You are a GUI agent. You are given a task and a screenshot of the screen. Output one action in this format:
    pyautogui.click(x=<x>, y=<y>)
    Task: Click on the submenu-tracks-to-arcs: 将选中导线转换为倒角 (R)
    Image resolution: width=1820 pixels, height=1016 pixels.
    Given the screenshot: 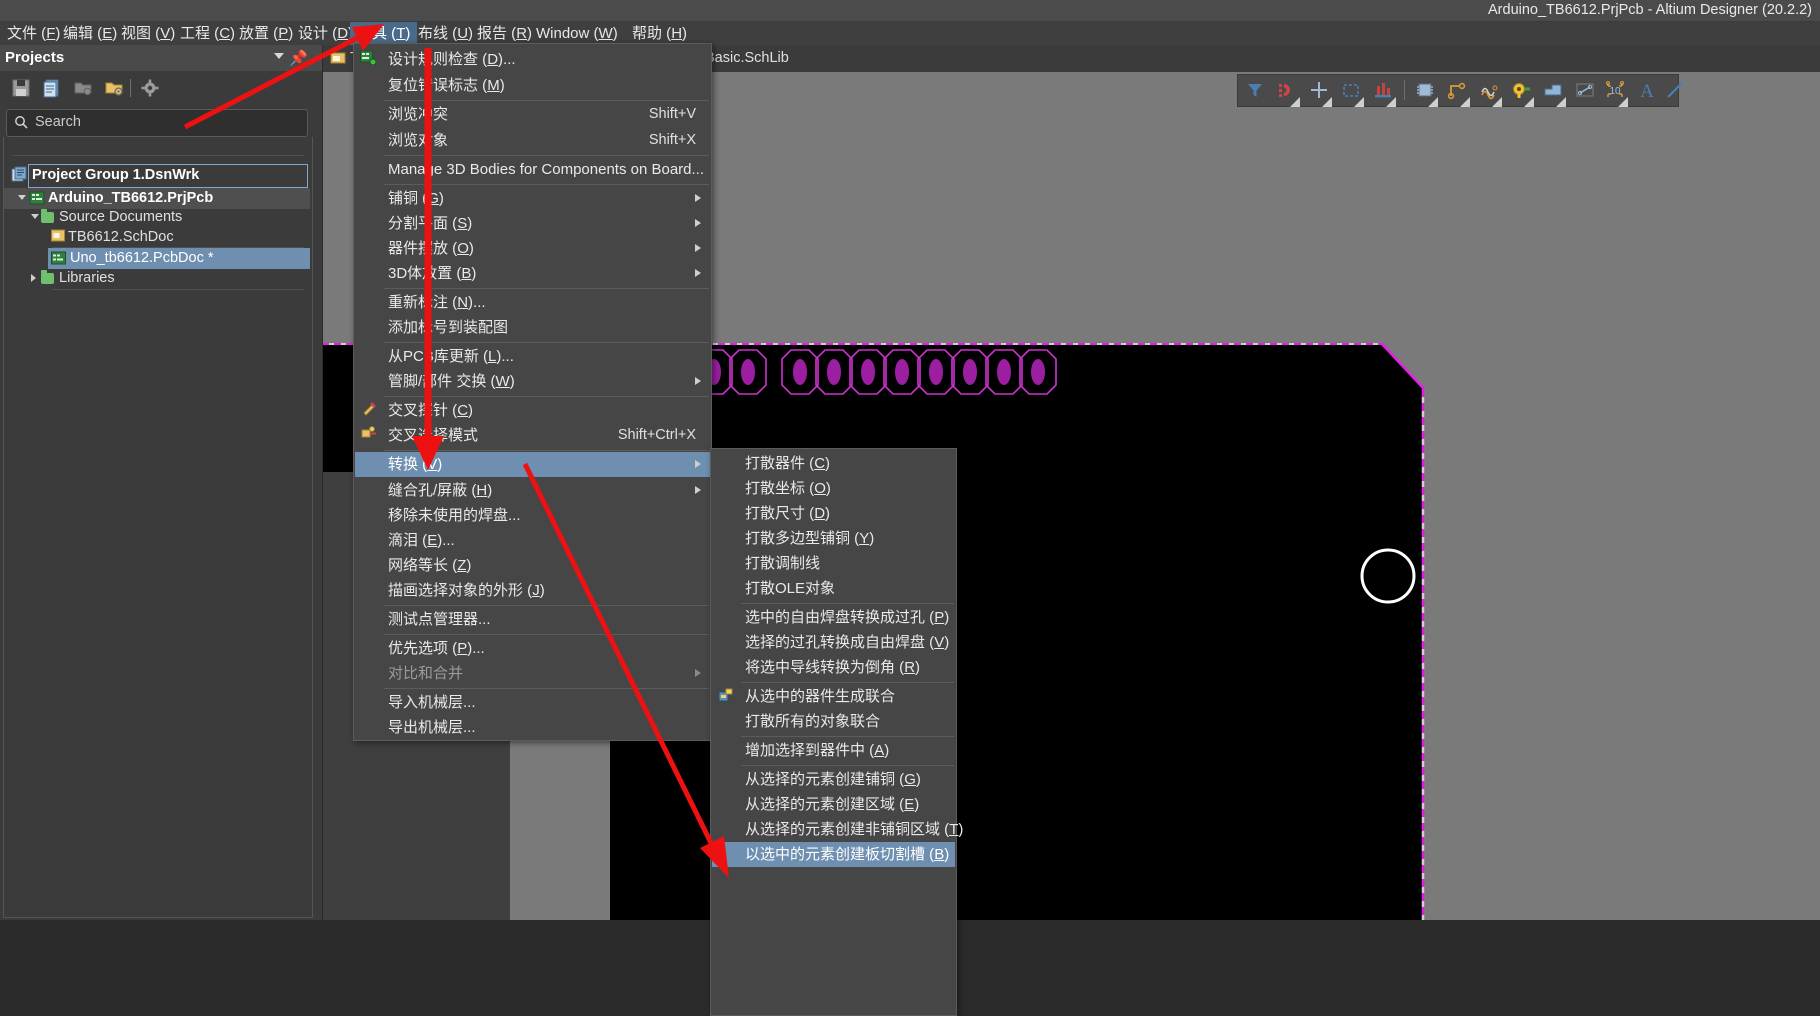 What is the action you would take?
    pyautogui.click(x=833, y=667)
    